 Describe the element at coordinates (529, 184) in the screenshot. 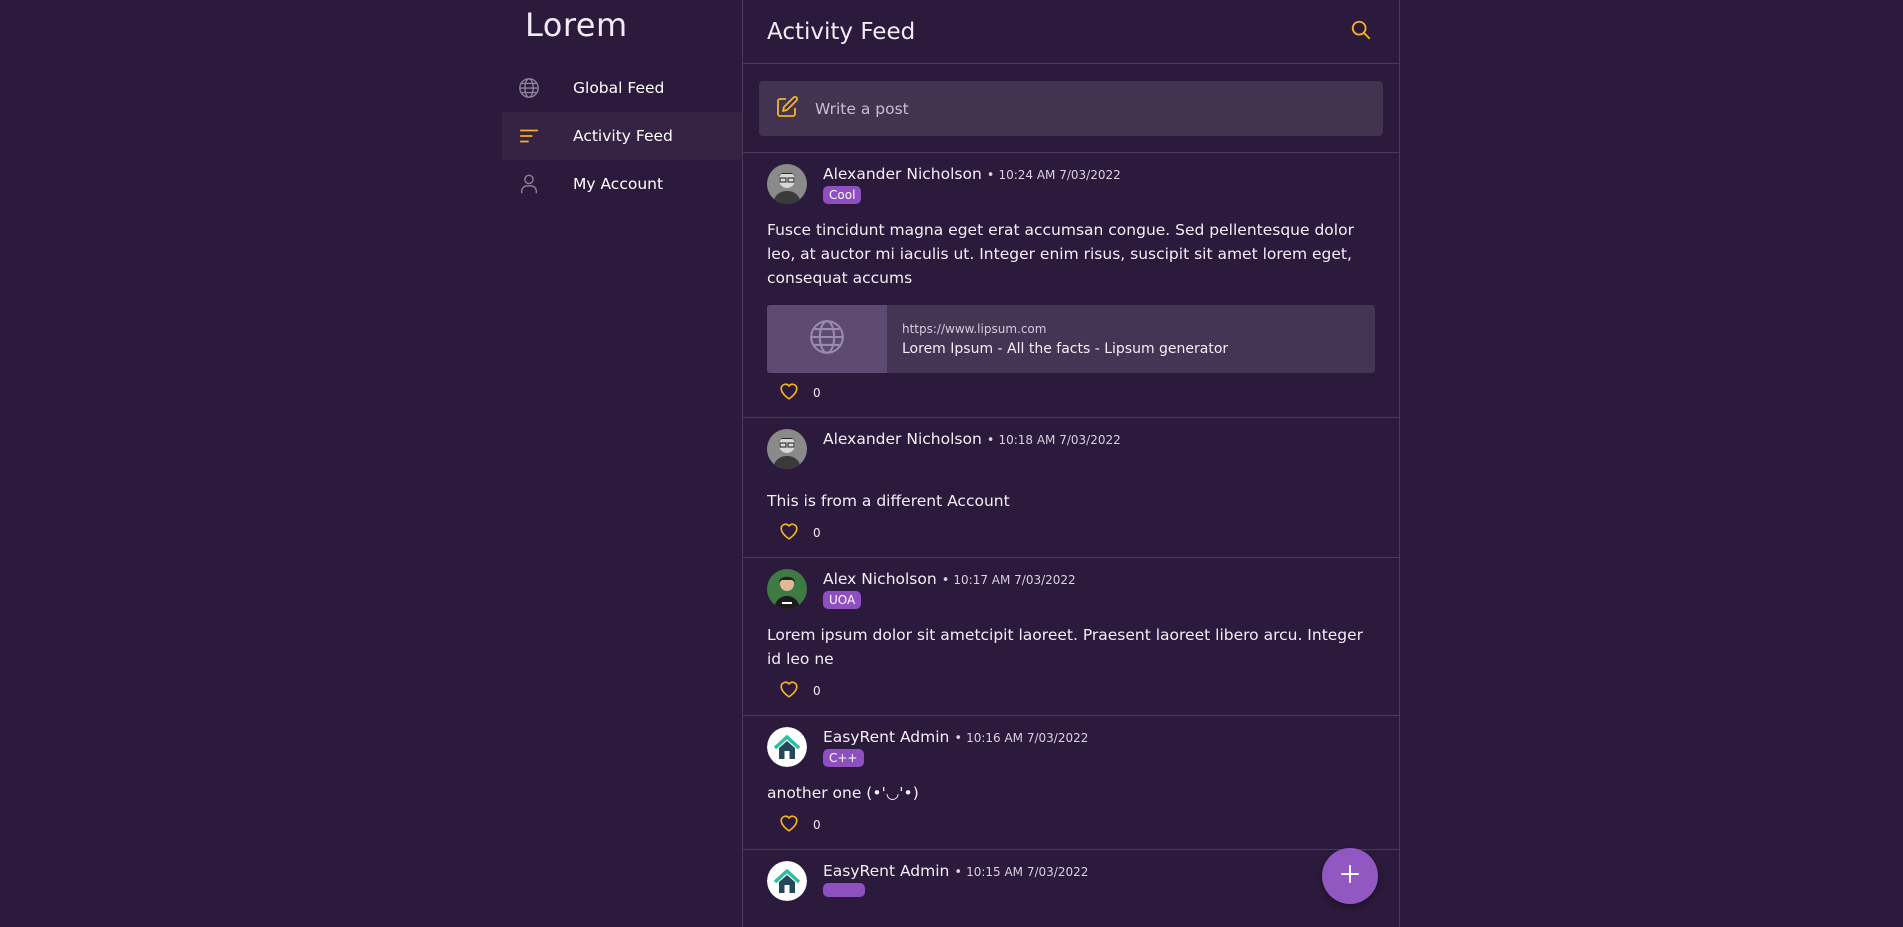

I see `person-icon` at that location.